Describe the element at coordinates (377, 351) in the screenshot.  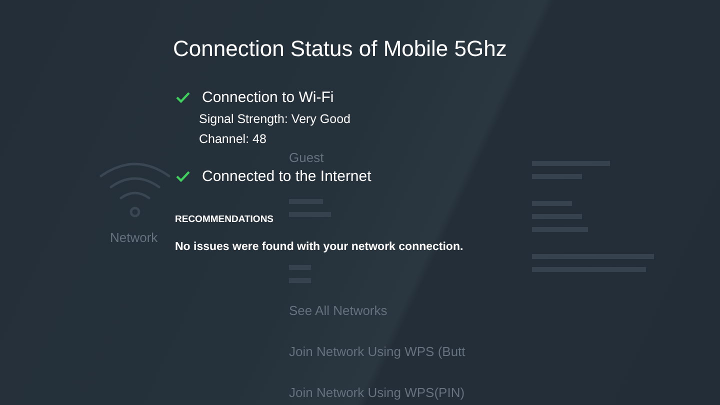
I see `menu-item: Join Network Using WPS (Butt` at that location.